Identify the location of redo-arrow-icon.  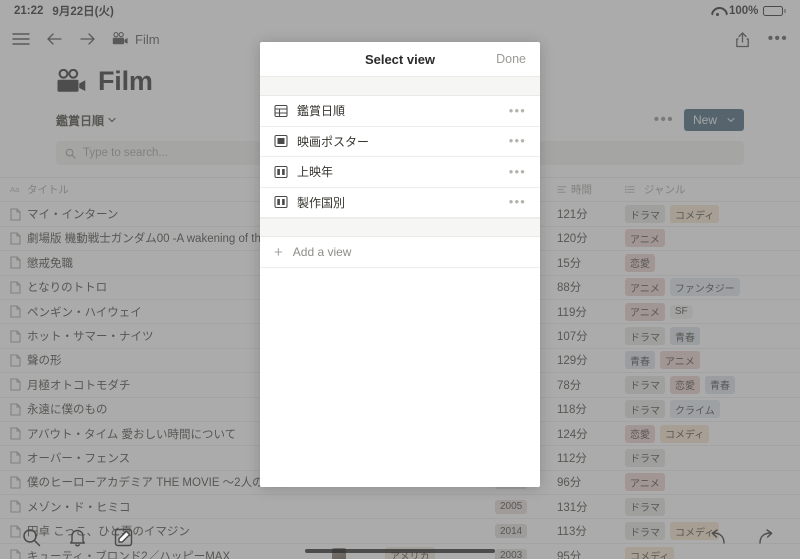
(767, 537).